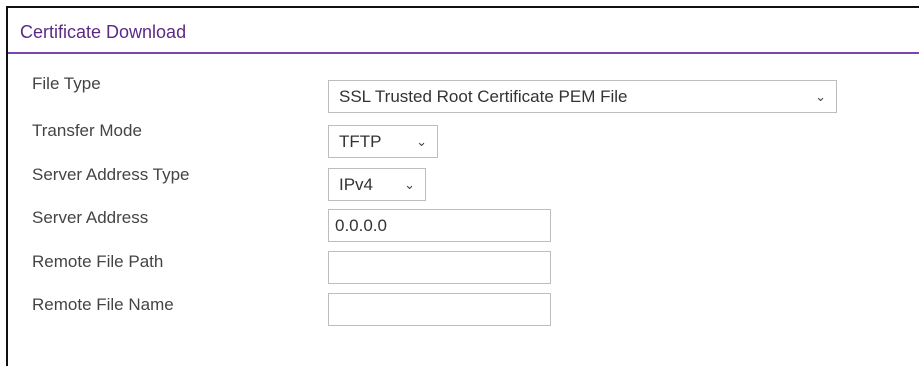  What do you see at coordinates (463, 53) in the screenshot?
I see `title-divider` at bounding box center [463, 53].